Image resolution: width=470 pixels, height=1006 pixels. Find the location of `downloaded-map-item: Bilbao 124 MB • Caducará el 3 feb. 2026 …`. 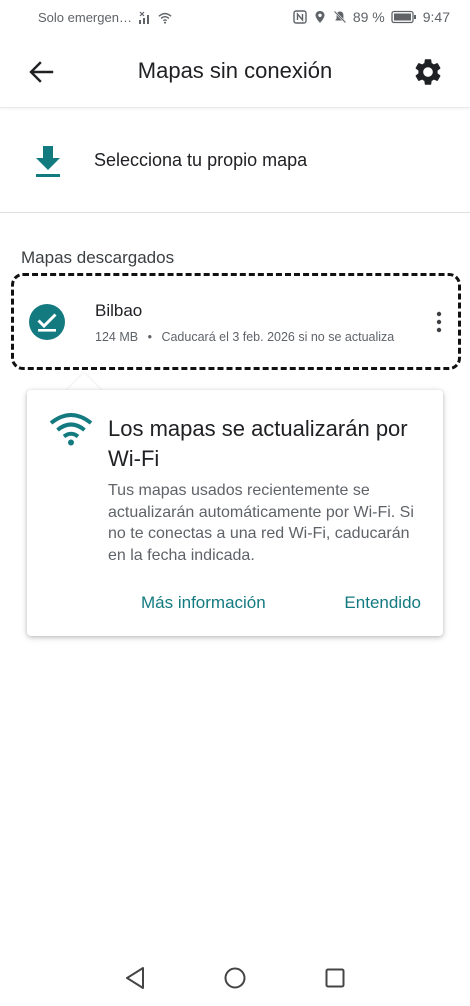

downloaded-map-item: Bilbao 124 MB • Caducará el 3 feb. 2026 … is located at coordinates (236, 321).